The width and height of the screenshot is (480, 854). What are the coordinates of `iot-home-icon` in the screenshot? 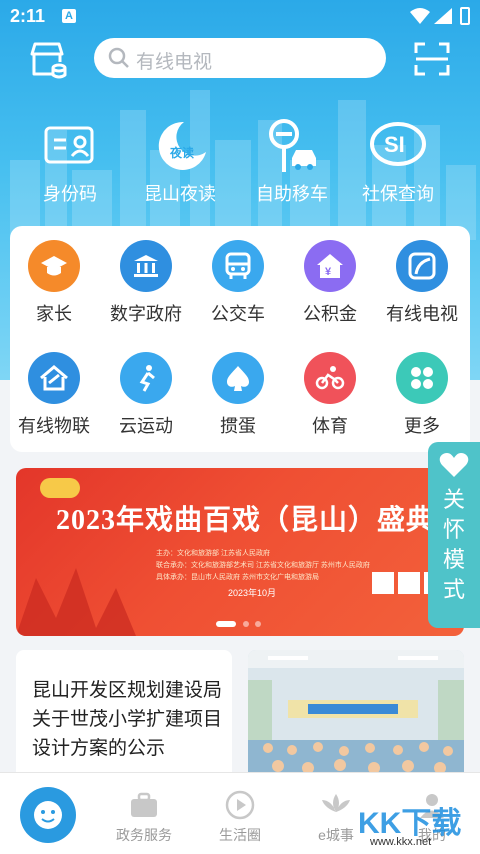 It's located at (54, 378).